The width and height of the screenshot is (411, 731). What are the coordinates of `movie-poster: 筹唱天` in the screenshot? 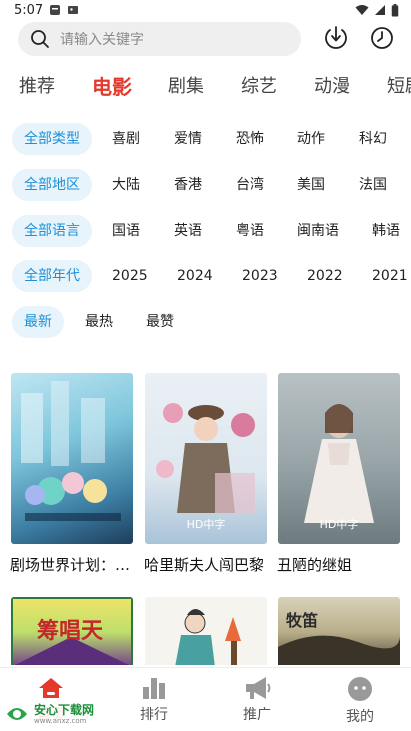 It's located at (72, 631).